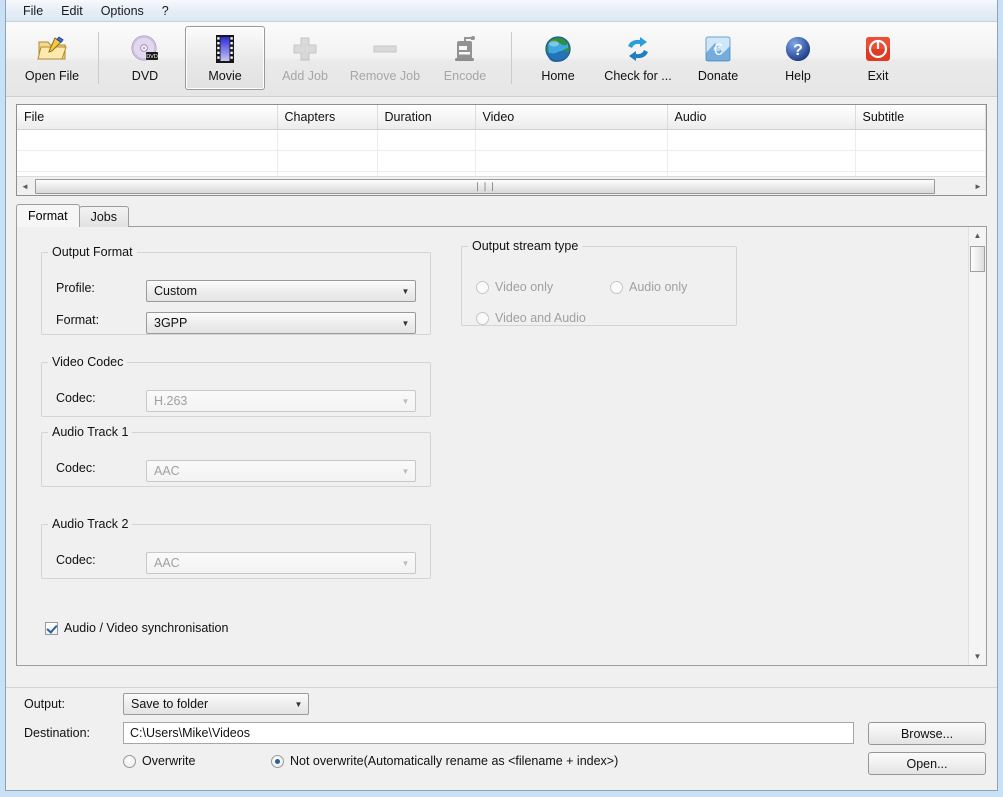 This screenshot has width=1003, height=797. What do you see at coordinates (129, 761) in the screenshot?
I see `radio-indicator-icon` at bounding box center [129, 761].